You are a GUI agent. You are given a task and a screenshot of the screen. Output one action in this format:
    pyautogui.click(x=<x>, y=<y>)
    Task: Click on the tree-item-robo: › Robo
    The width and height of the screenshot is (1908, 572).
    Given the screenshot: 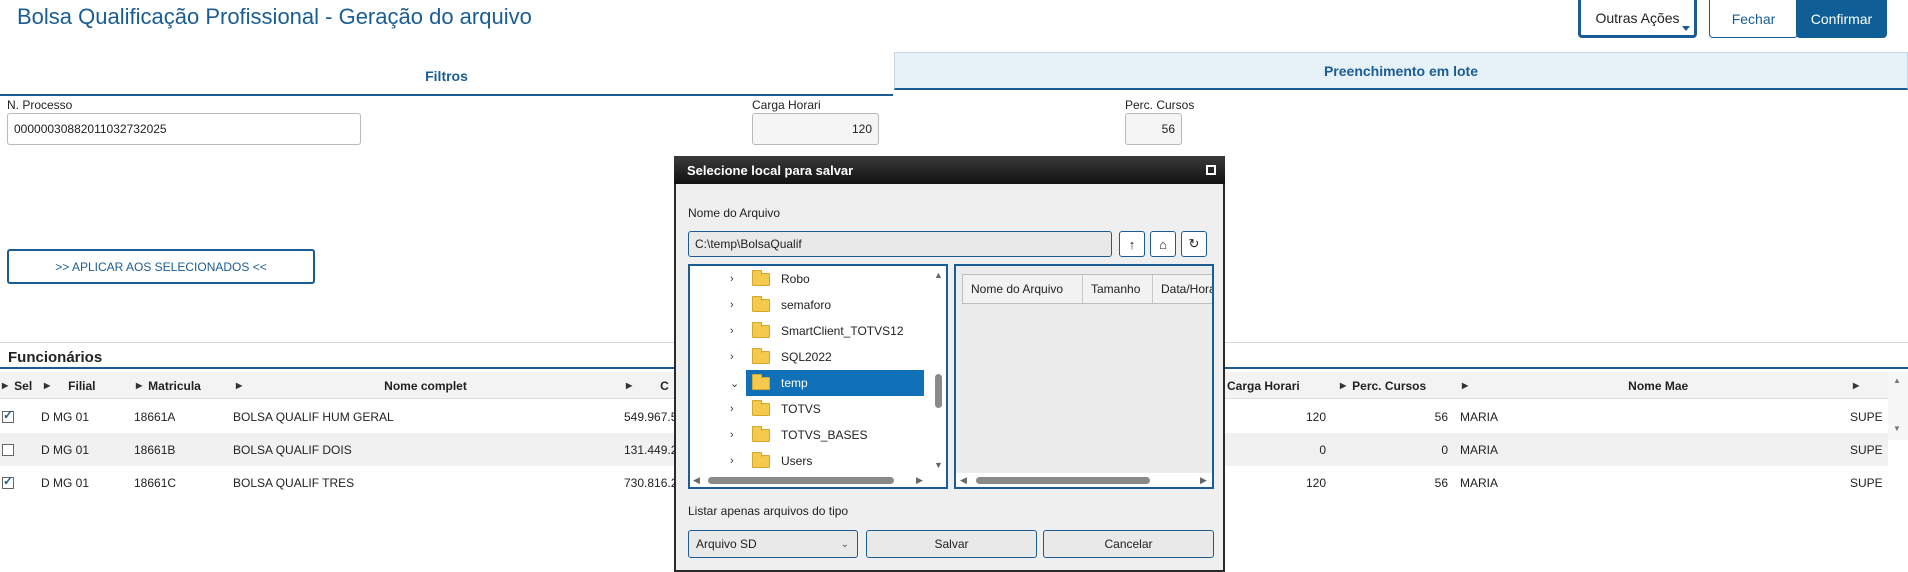 What is the action you would take?
    pyautogui.click(x=818, y=279)
    